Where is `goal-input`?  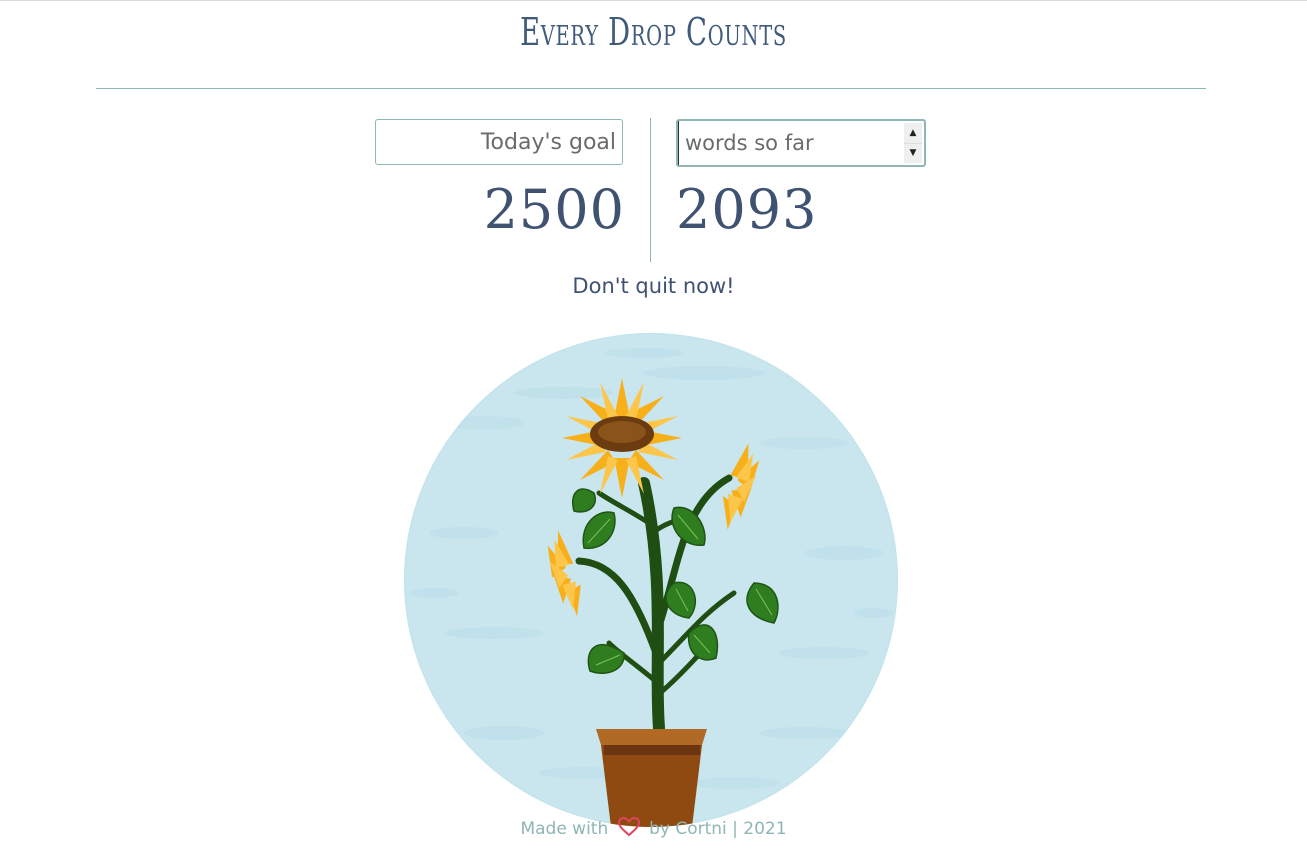 goal-input is located at coordinates (499, 142).